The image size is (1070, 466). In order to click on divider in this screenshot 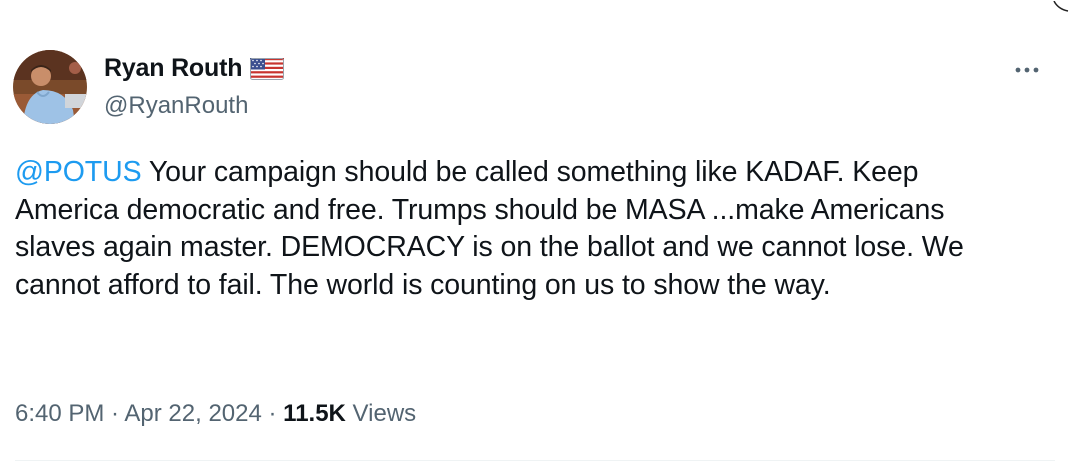, I will do `click(535, 460)`.